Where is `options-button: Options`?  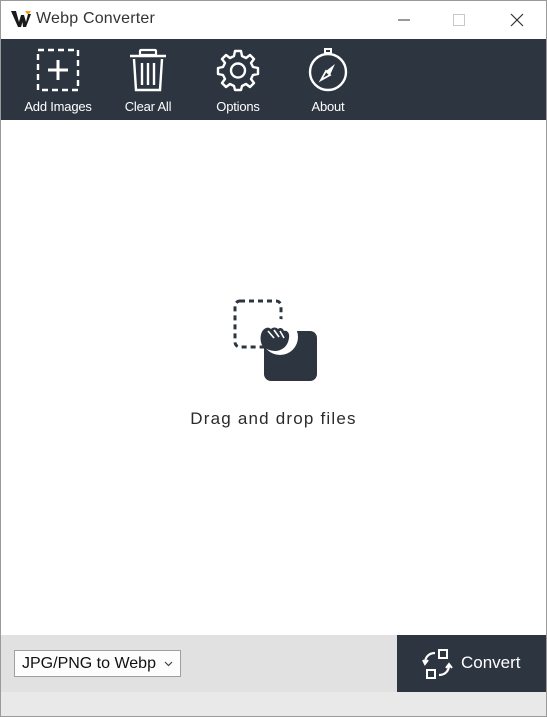
options-button: Options is located at coordinates (238, 79).